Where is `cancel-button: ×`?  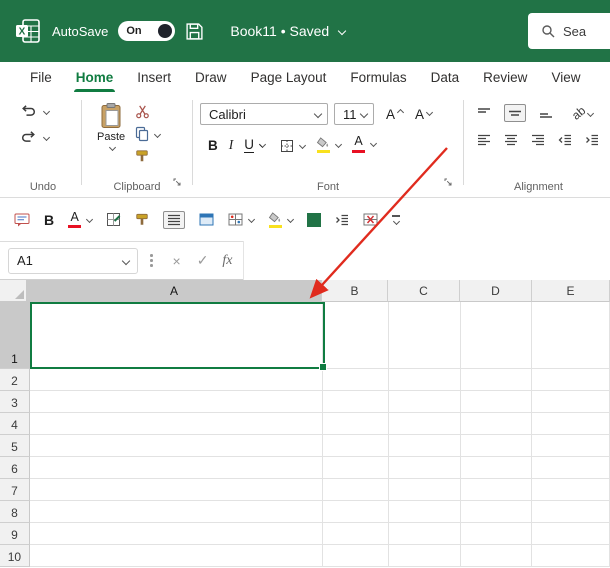
cancel-button: × is located at coordinates (177, 261).